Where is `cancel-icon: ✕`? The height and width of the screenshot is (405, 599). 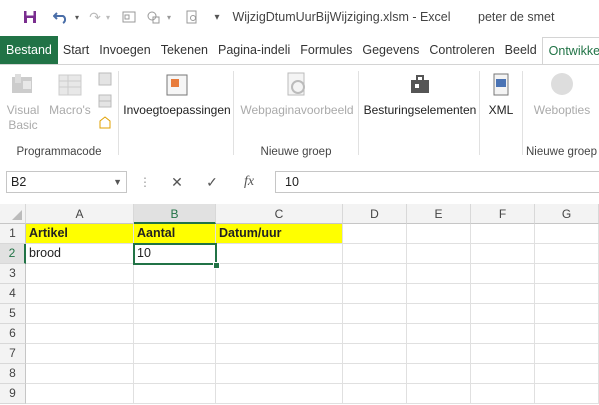
cancel-icon: ✕ is located at coordinates (177, 182).